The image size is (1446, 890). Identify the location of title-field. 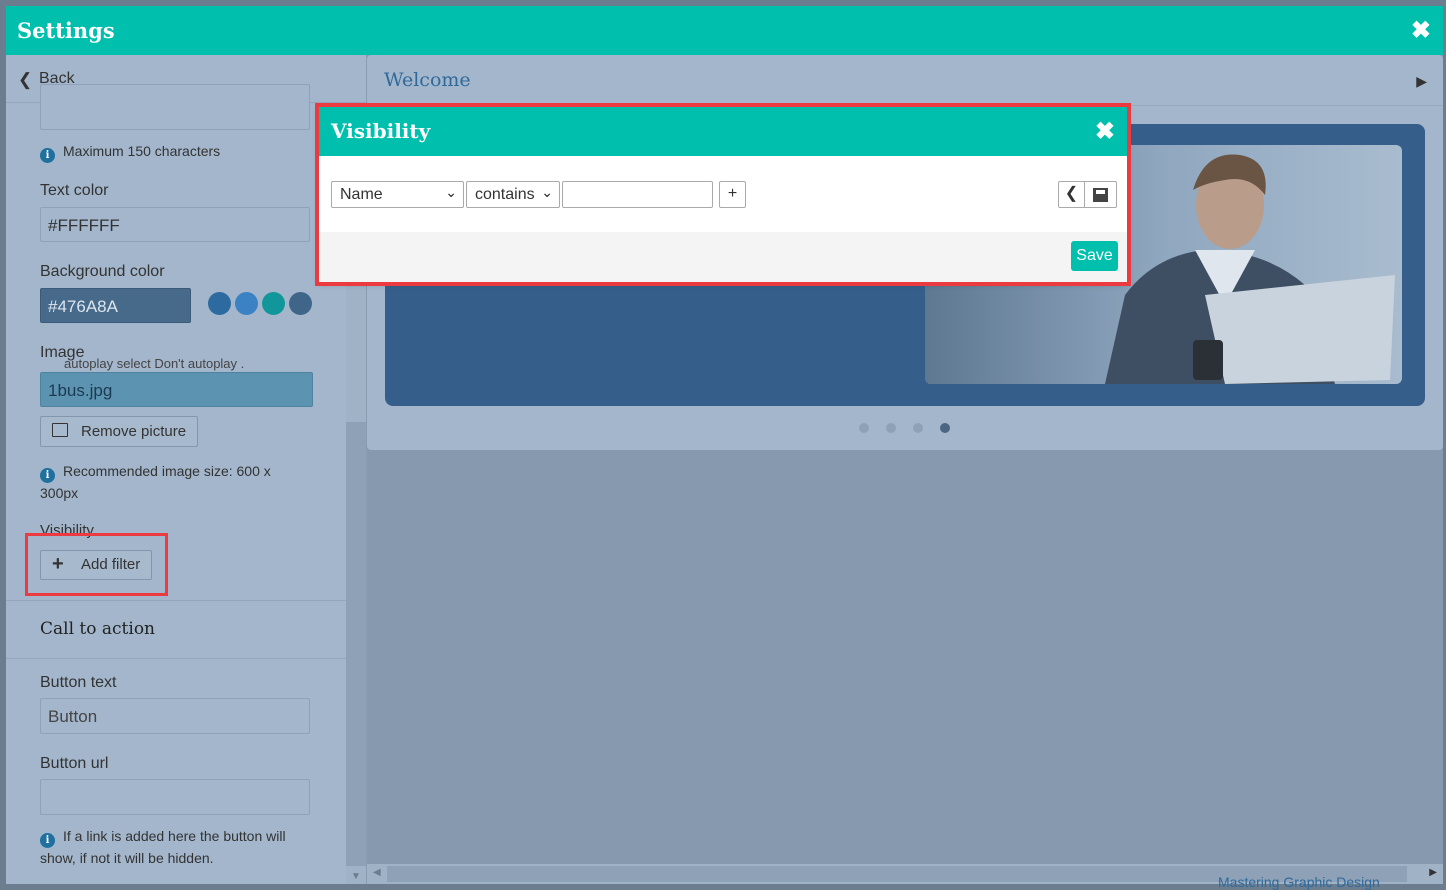
(175, 107).